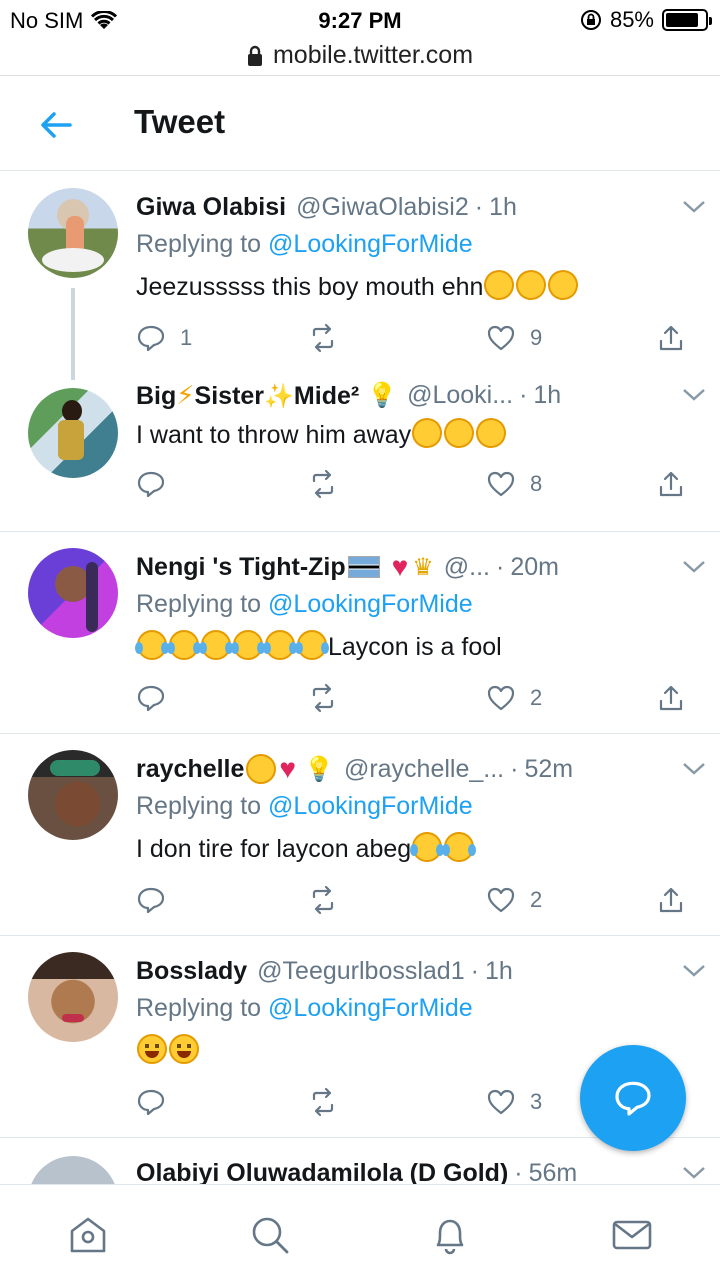  Describe the element at coordinates (536, 337) in the screenshot. I see `like-count: 9` at that location.